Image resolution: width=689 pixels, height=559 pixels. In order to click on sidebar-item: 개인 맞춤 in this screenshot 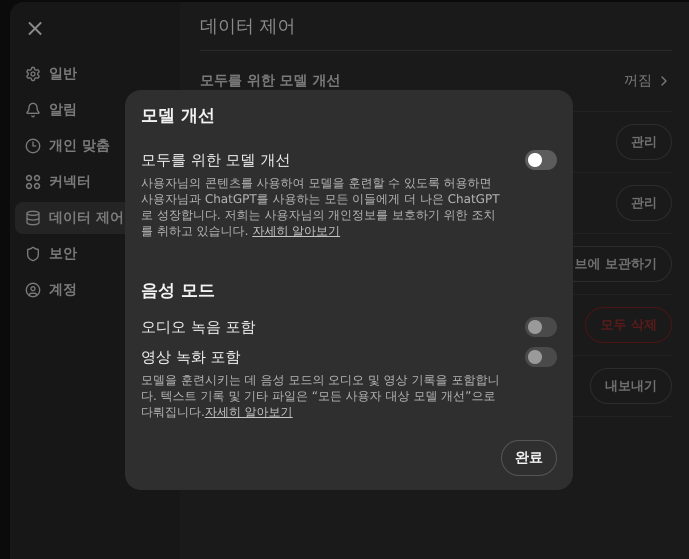, I will do `click(79, 146)`.